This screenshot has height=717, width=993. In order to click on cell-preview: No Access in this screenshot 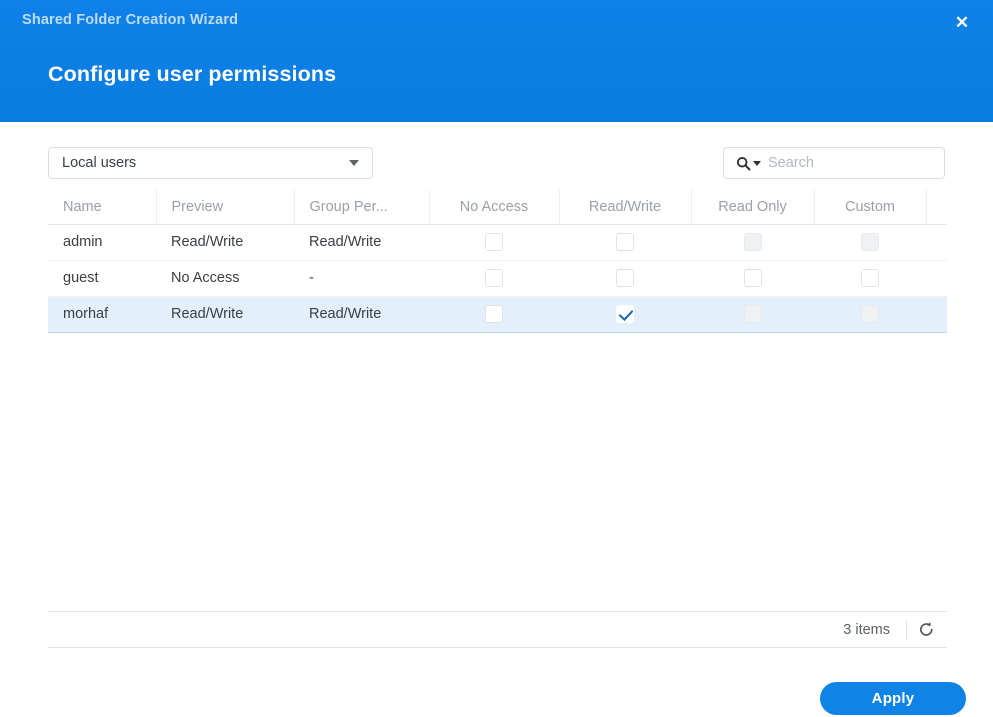, I will do `click(225, 278)`.